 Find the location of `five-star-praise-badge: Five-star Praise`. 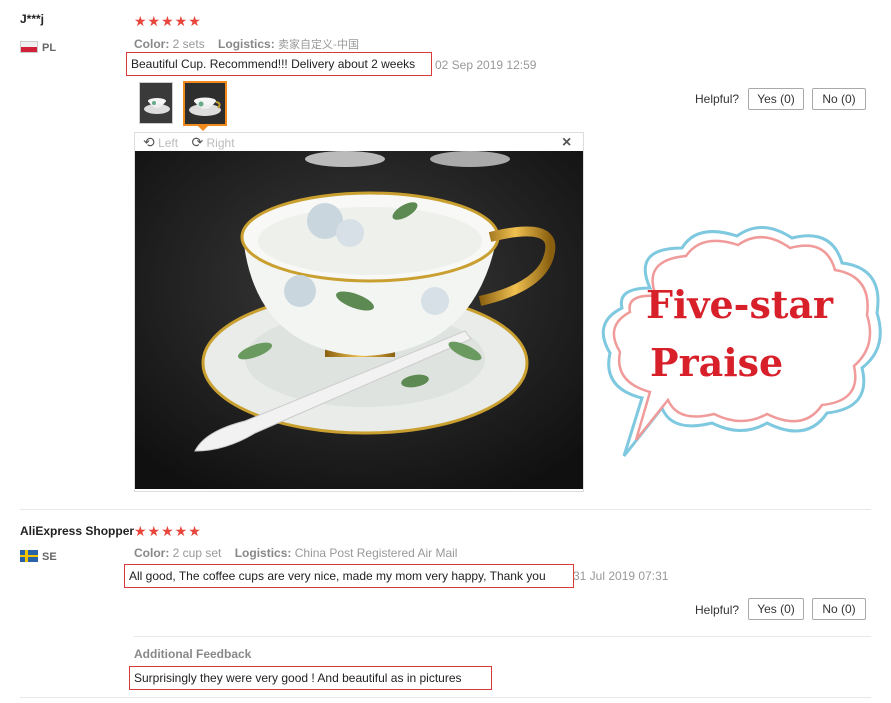

five-star-praise-badge: Five-star Praise is located at coordinates (740, 341).